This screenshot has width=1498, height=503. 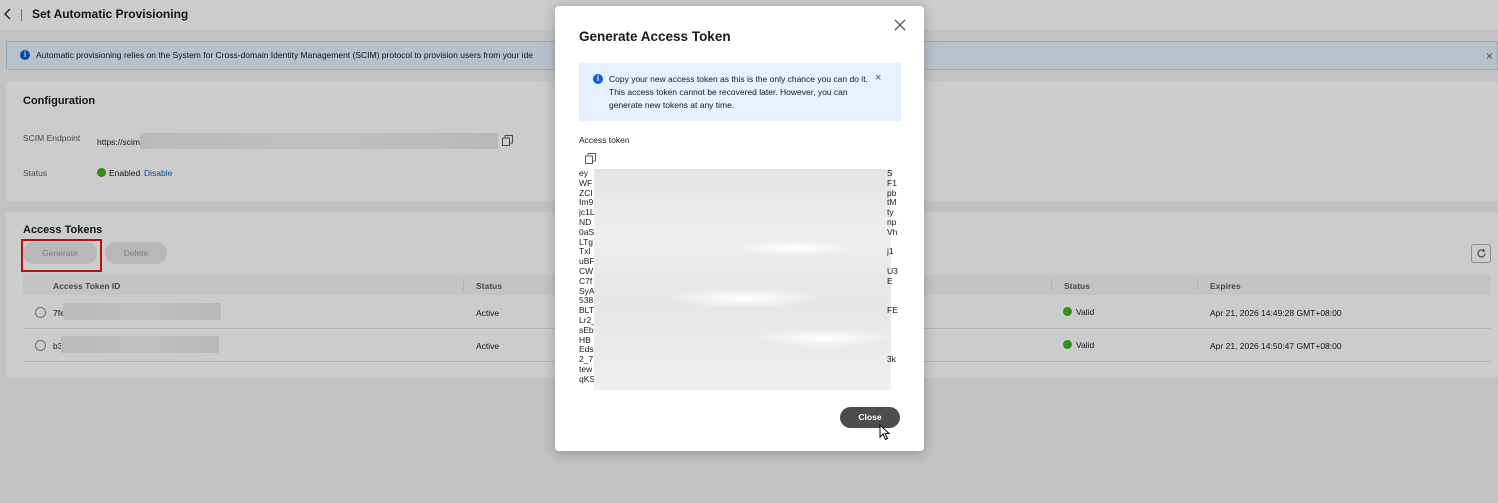 I want to click on info-icon: i, so click(x=598, y=79).